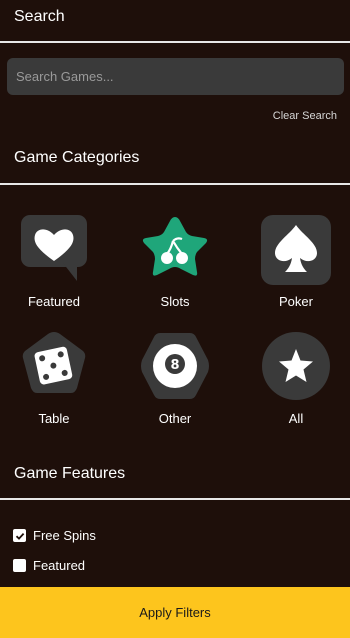 The height and width of the screenshot is (638, 350). I want to click on checkbox-unchecked, so click(19, 565).